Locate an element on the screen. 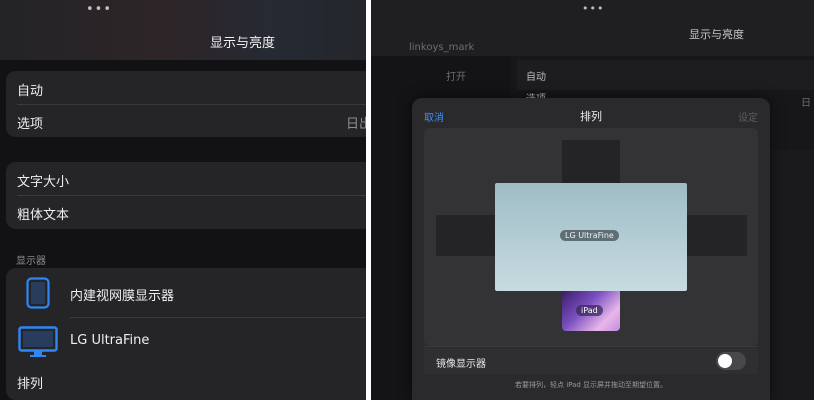 Image resolution: width=814 pixels, height=400 pixels. background-text: 打开 is located at coordinates (456, 77).